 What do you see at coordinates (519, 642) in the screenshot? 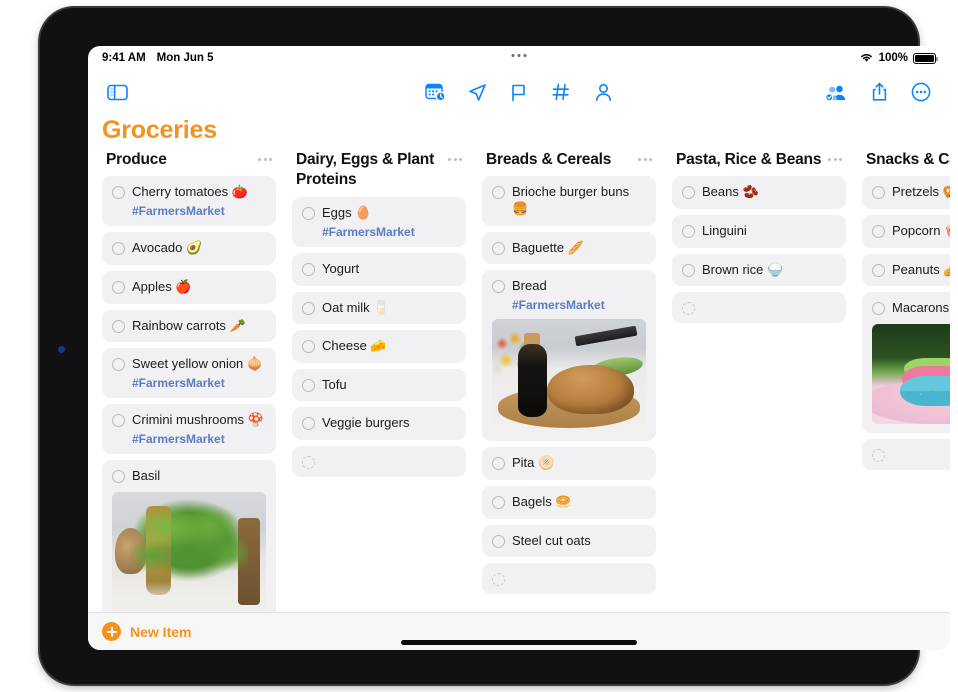
I see `home-indicator` at bounding box center [519, 642].